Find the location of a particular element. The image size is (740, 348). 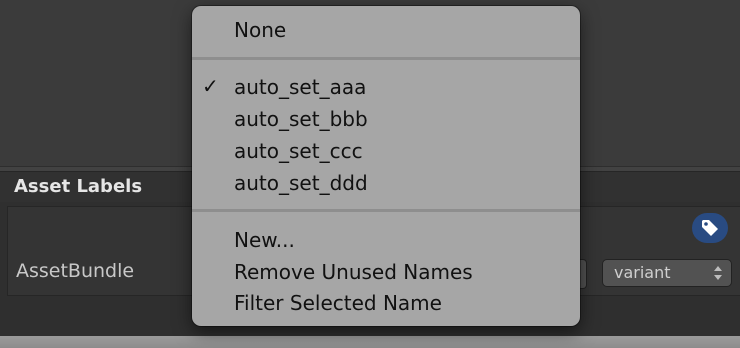

menu-item-auto-set-ccc: auto_set_ccc is located at coordinates (386, 151).